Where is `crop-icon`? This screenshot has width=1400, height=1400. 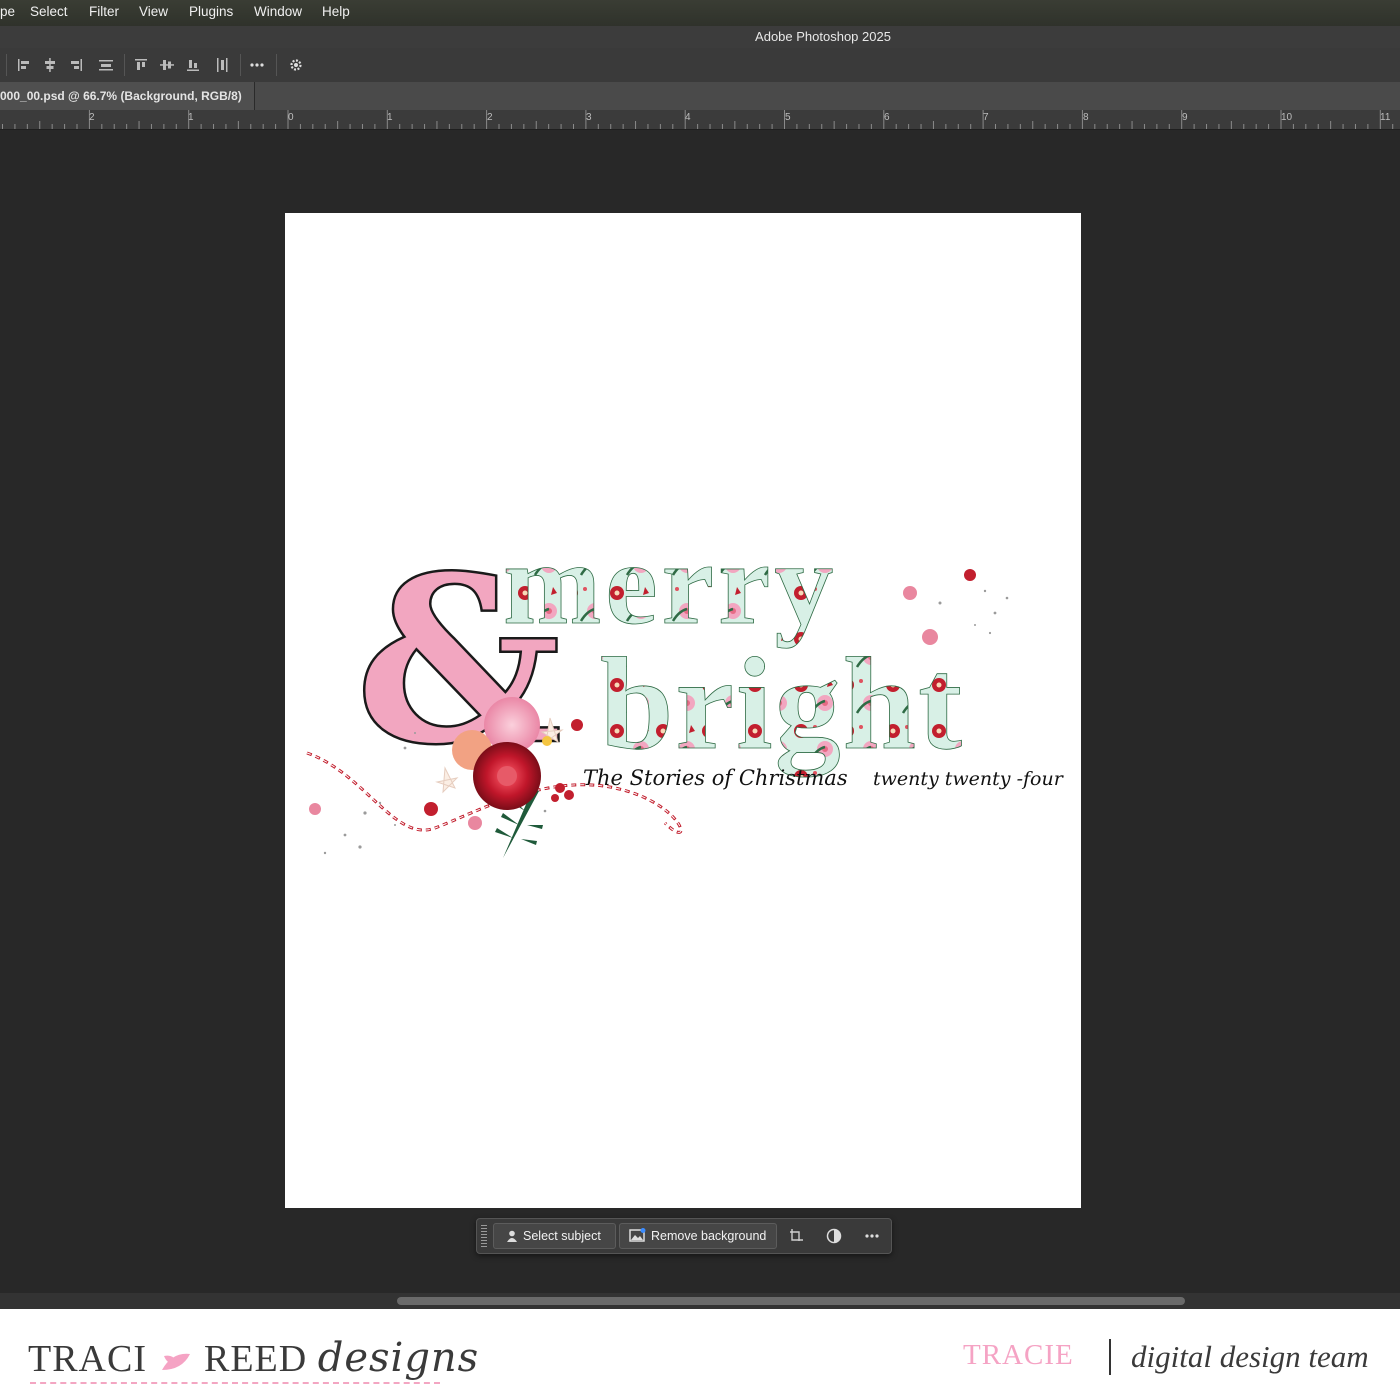
crop-icon is located at coordinates (797, 1236).